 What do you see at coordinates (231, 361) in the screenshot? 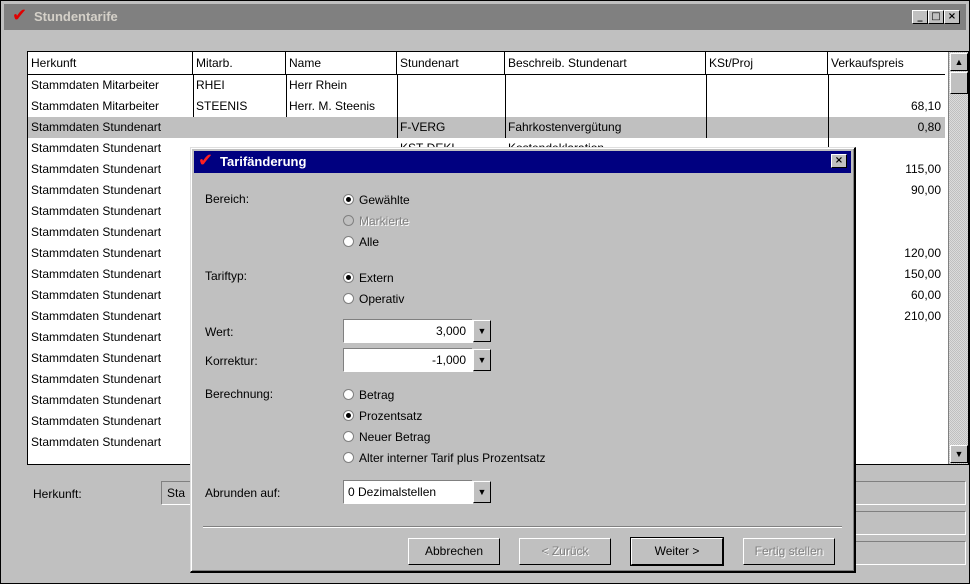
I see `korrektur-label: Korrektur:` at bounding box center [231, 361].